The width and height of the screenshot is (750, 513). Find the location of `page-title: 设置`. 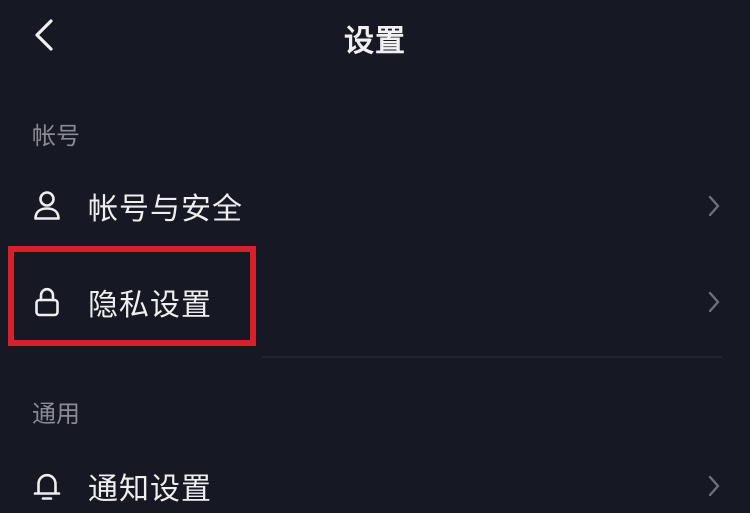

page-title: 设置 is located at coordinates (375, 41).